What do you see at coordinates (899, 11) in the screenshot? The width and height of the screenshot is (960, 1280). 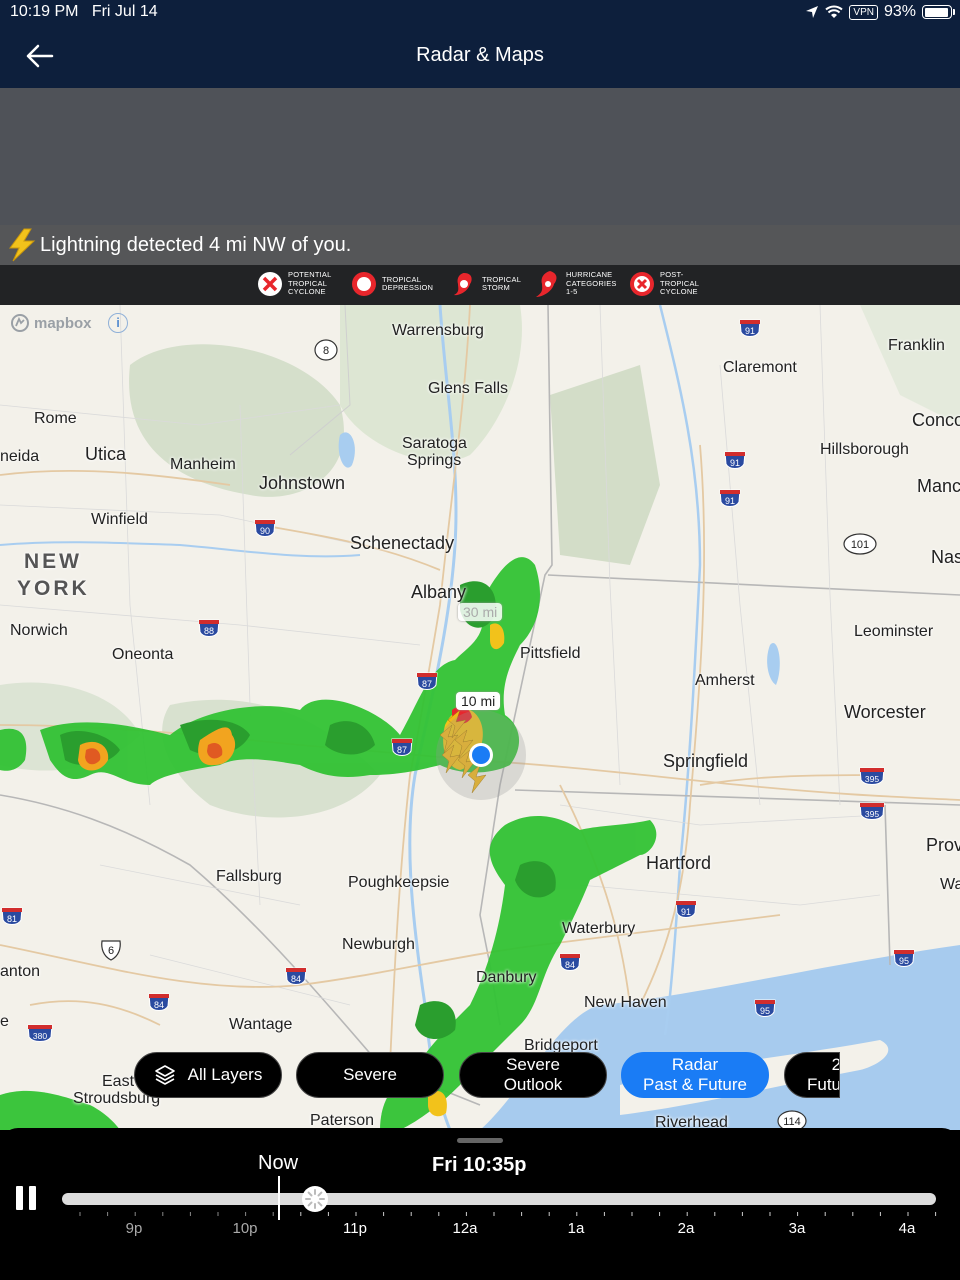 I see `battery-percent: 93%` at bounding box center [899, 11].